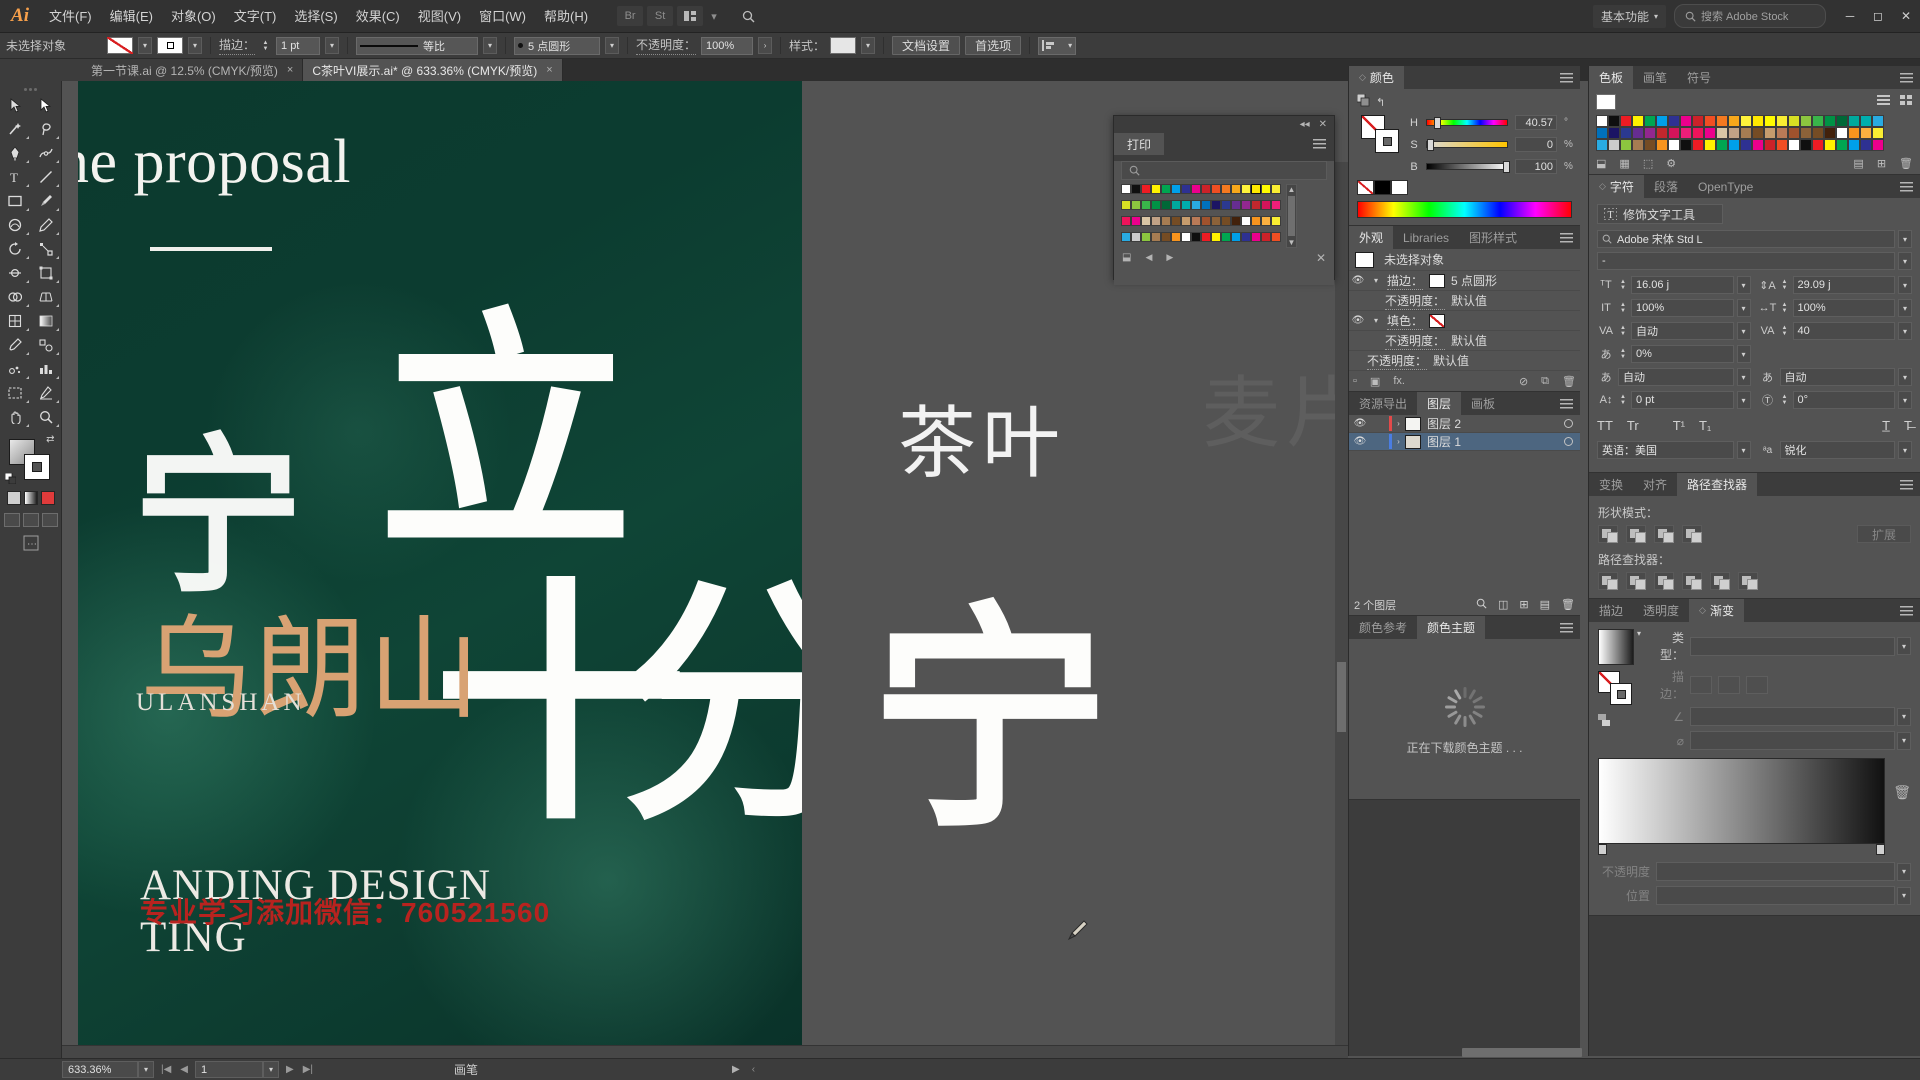 Image resolution: width=1920 pixels, height=1080 pixels. Describe the element at coordinates (1437, 280) in the screenshot. I see `appearance-stroke-swatch` at that location.